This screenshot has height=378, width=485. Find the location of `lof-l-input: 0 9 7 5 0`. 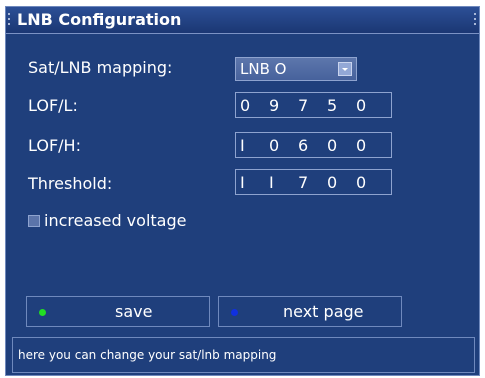

lof-l-input: 0 9 7 5 0 is located at coordinates (313, 105).